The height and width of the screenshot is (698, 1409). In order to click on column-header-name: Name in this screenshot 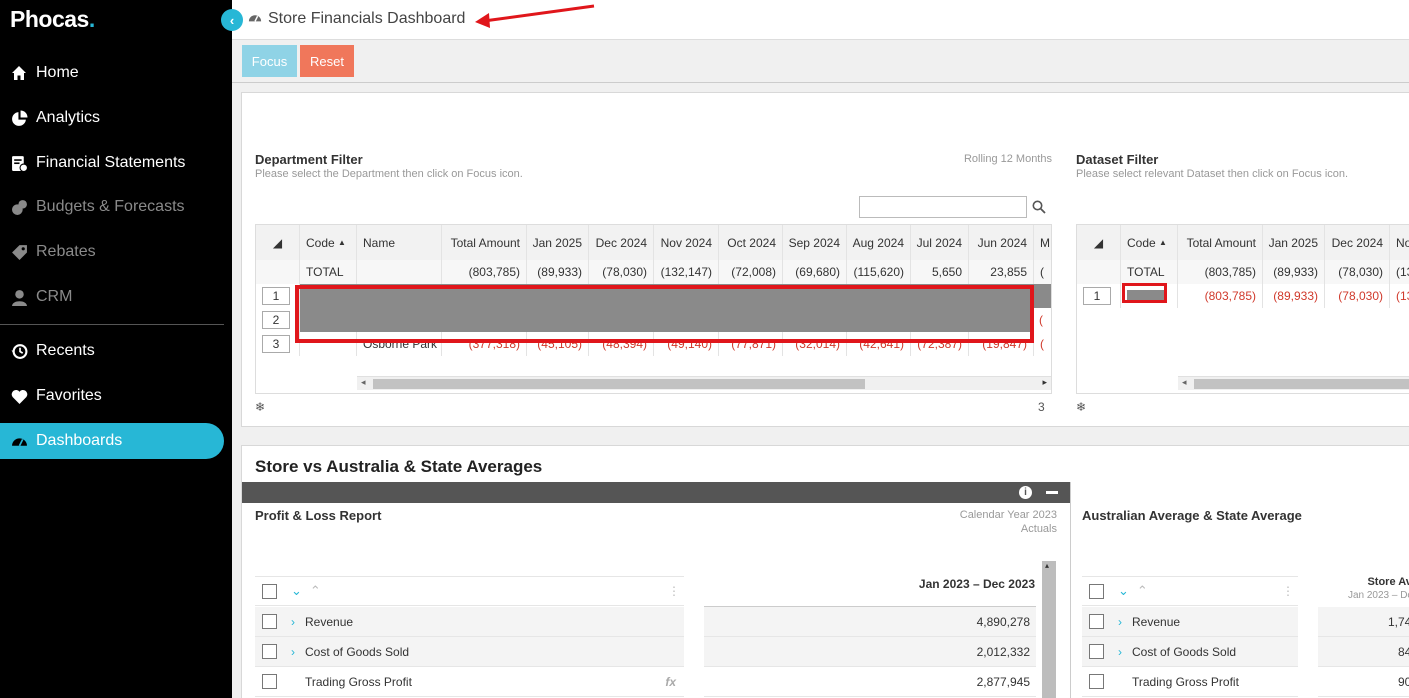, I will do `click(399, 242)`.